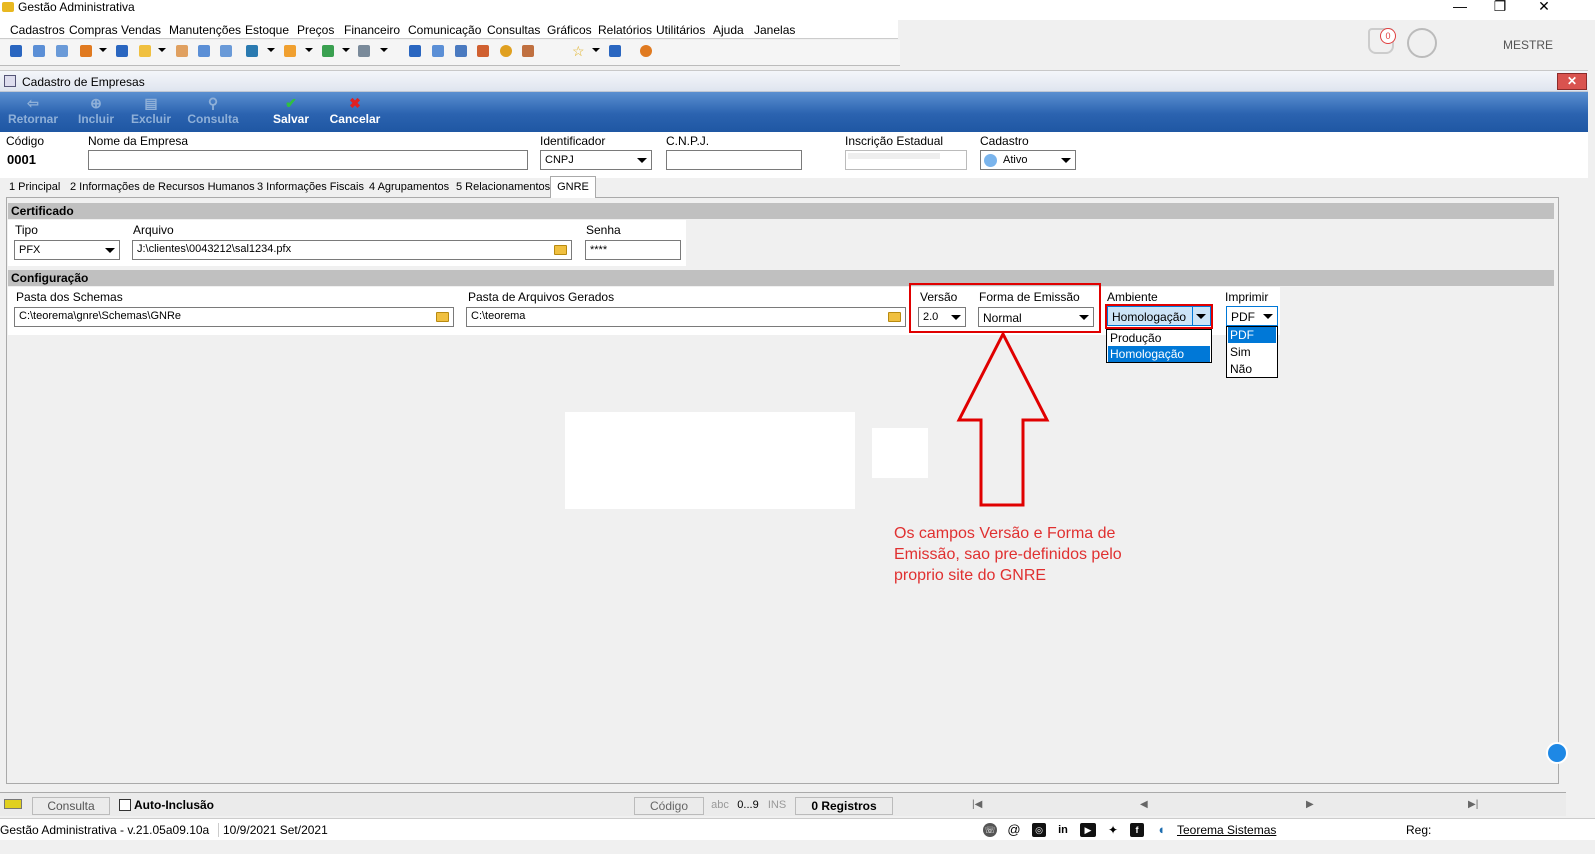 Image resolution: width=1595 pixels, height=854 pixels. What do you see at coordinates (213, 110) in the screenshot?
I see `consulta-button: ⚲ Consulta` at bounding box center [213, 110].